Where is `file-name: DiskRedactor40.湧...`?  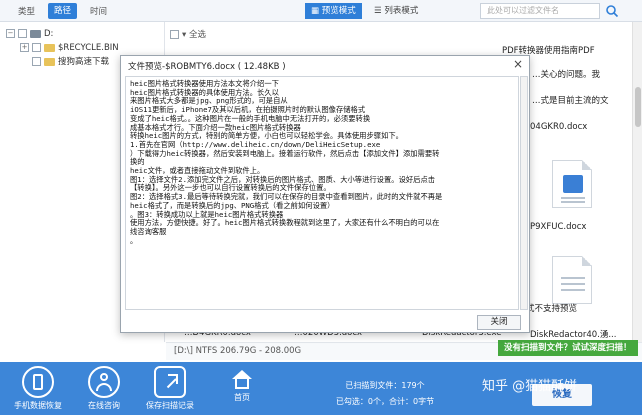 file-name: DiskRedactor40.湧... is located at coordinates (581, 334).